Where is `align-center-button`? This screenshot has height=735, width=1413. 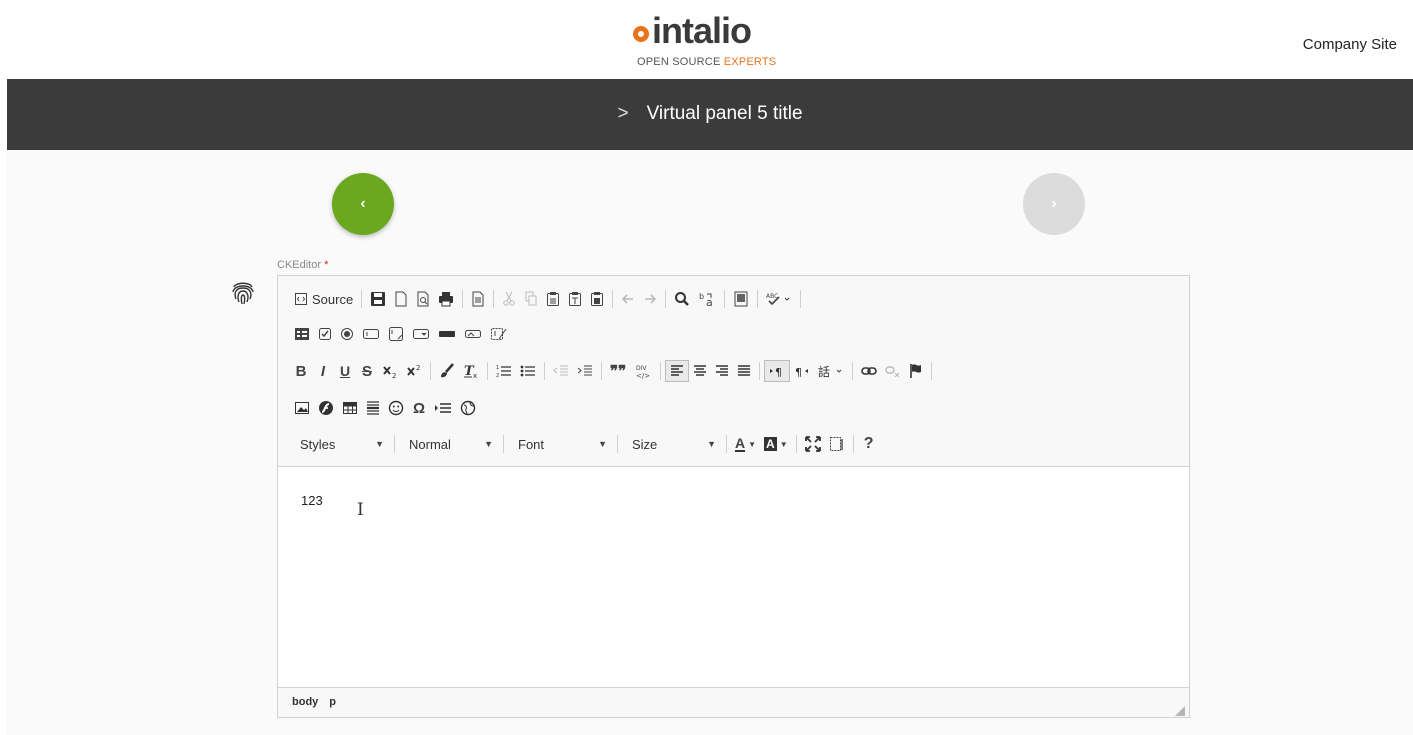 align-center-button is located at coordinates (700, 371).